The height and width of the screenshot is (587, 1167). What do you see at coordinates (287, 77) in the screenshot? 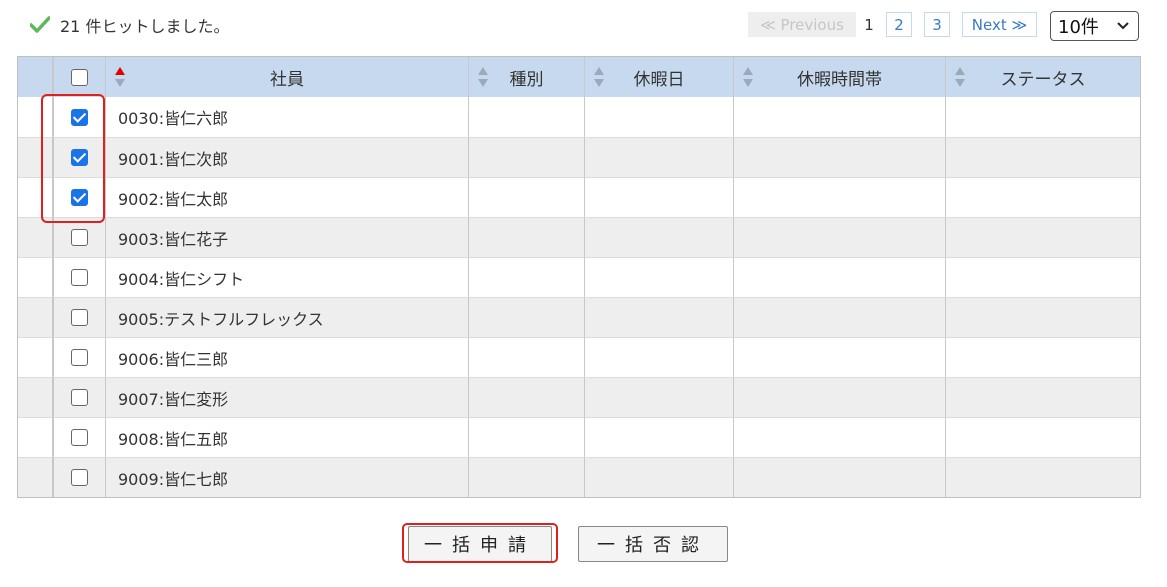
I see `header-employee: 社員` at bounding box center [287, 77].